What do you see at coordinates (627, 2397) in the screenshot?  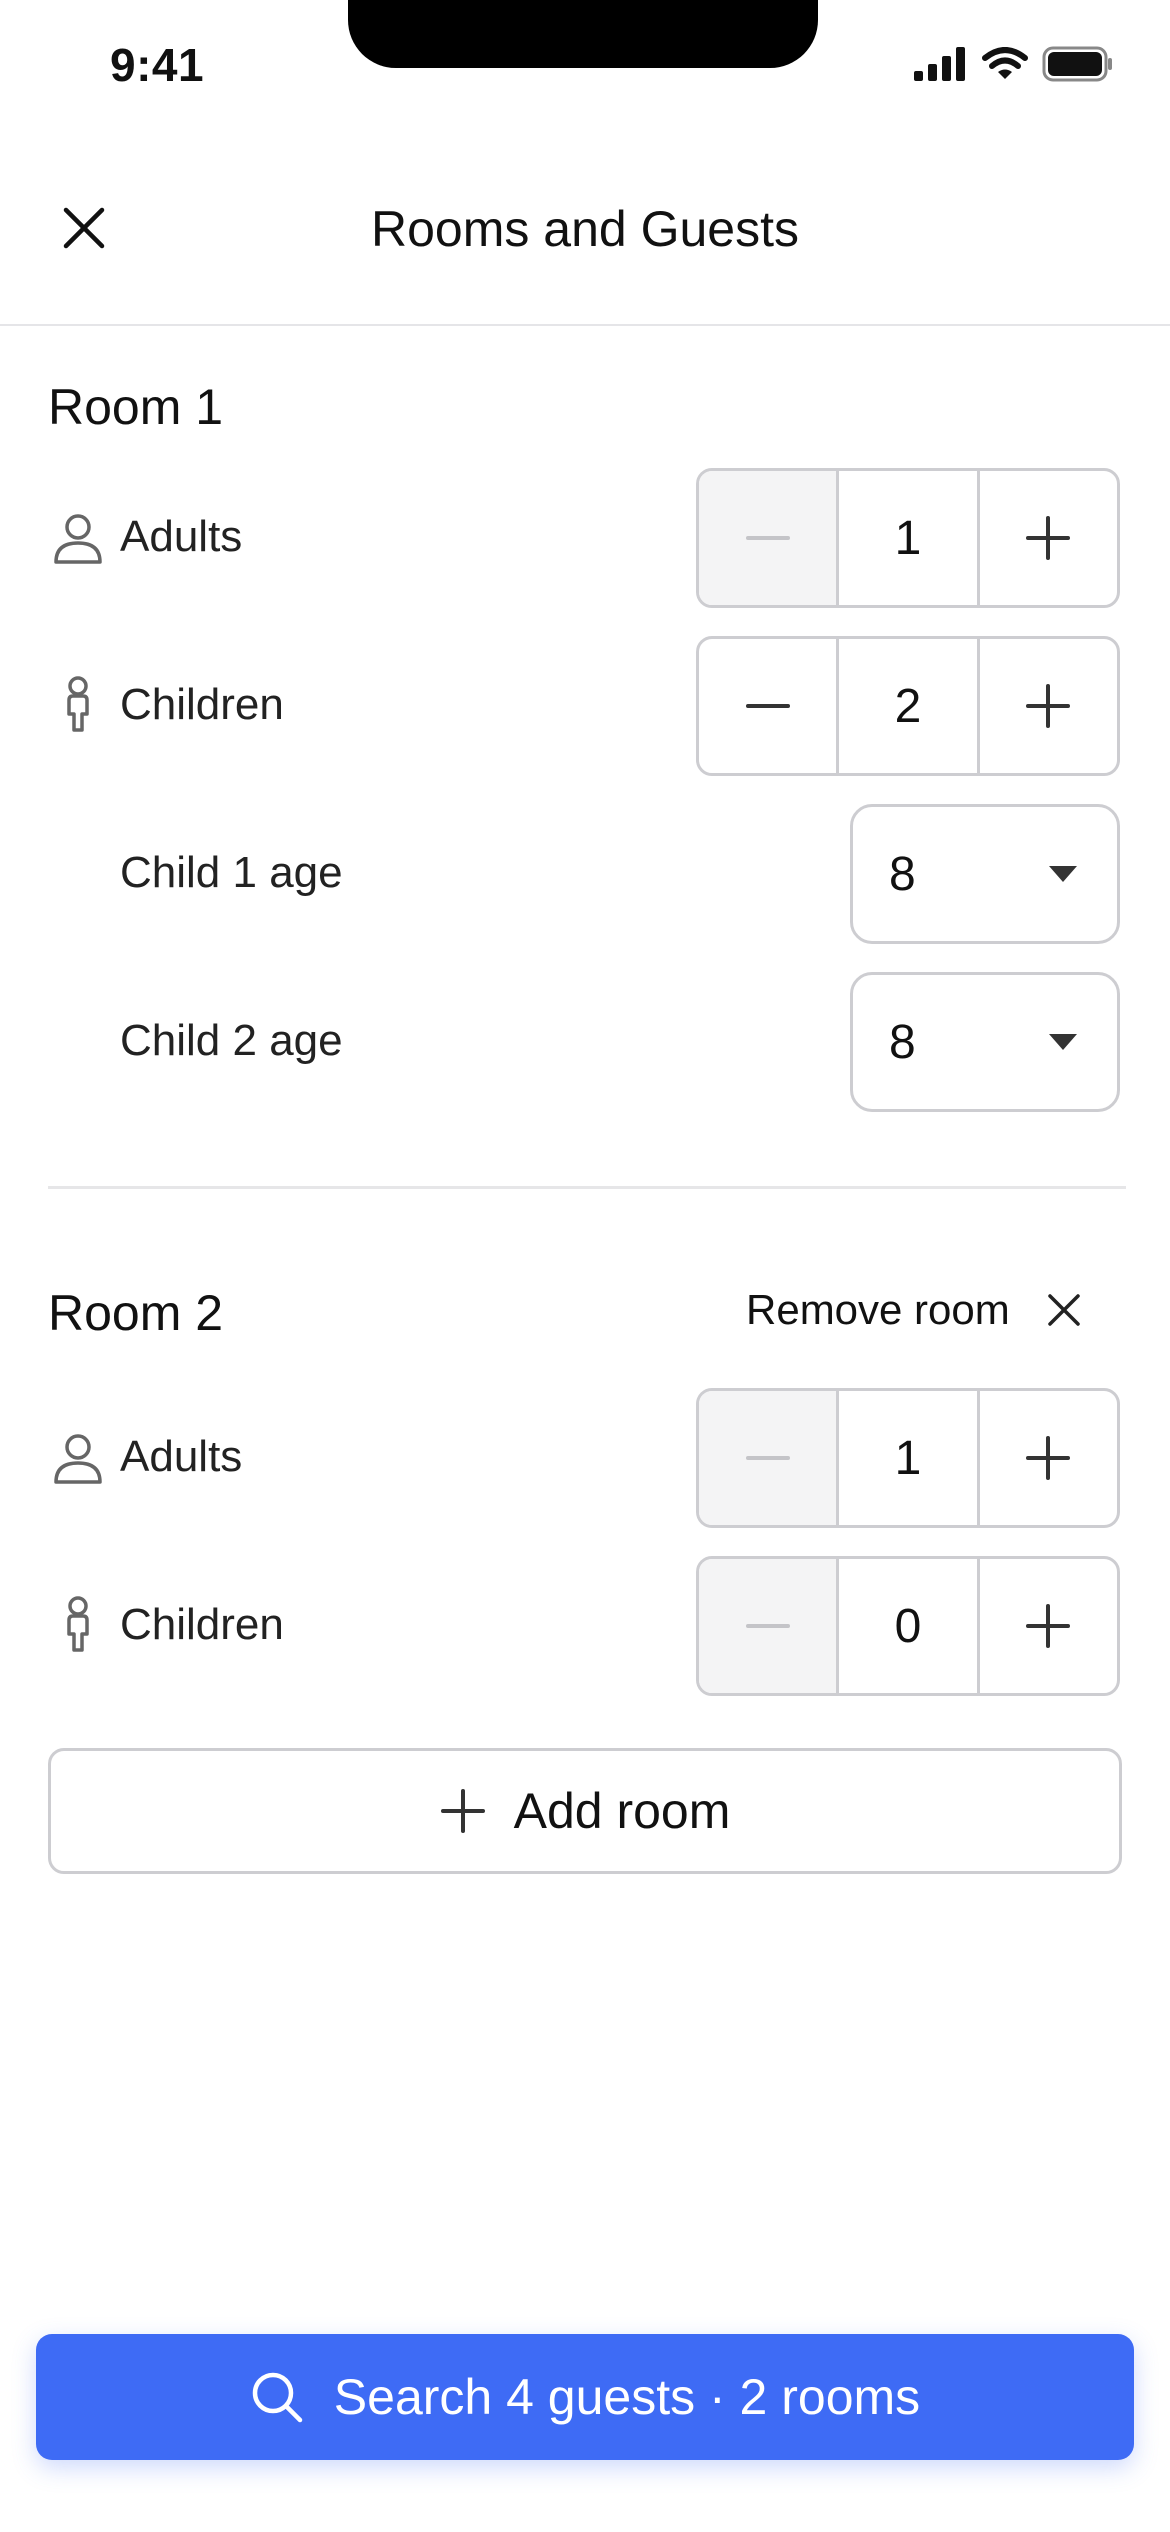 I see `search-button-label: Search 4 guests · 2 rooms` at bounding box center [627, 2397].